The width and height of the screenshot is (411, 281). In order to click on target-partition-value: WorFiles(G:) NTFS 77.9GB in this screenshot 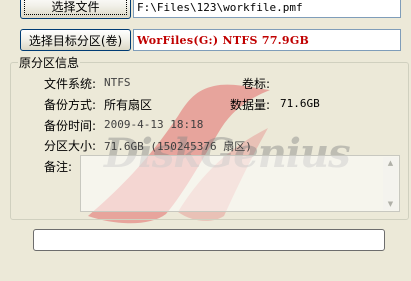, I will do `click(223, 40)`.